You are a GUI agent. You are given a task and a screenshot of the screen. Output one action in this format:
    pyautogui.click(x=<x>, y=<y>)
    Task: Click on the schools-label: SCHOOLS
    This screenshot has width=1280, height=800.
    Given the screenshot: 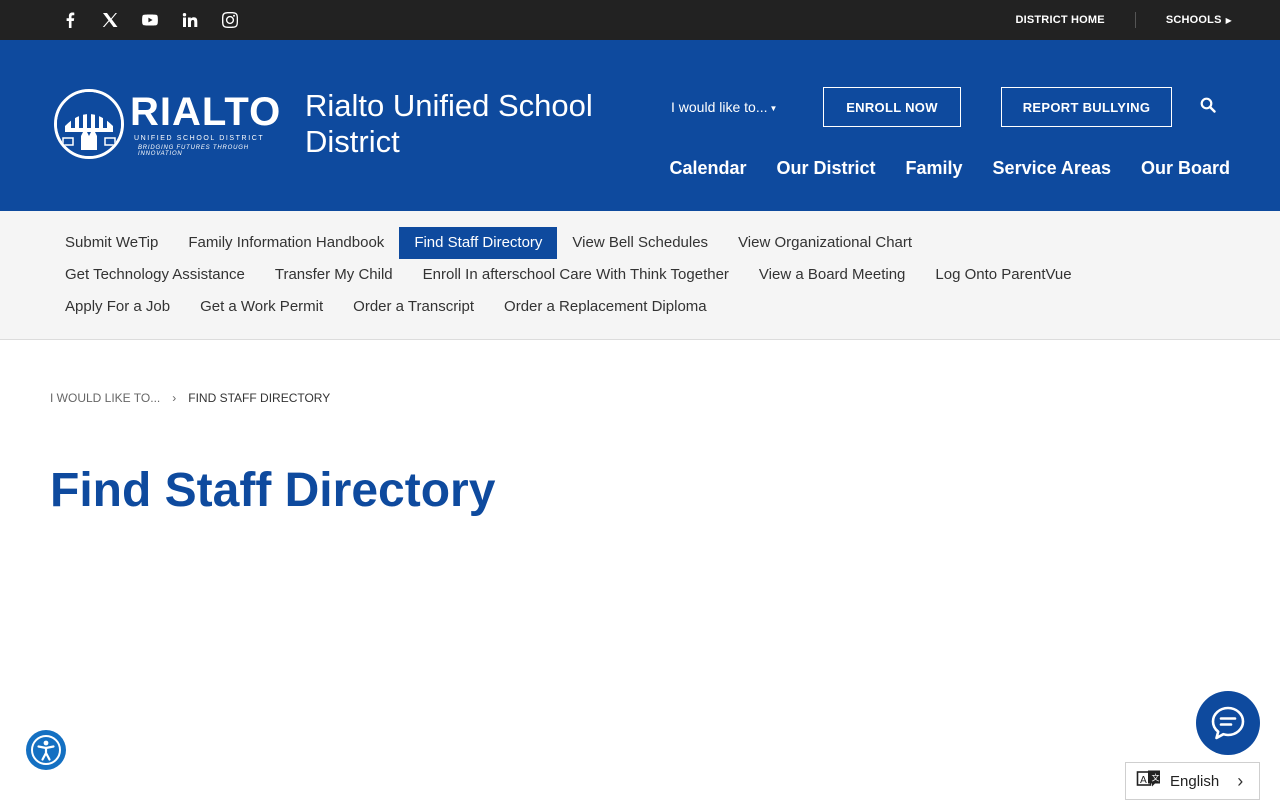 What is the action you would take?
    pyautogui.click(x=1193, y=20)
    